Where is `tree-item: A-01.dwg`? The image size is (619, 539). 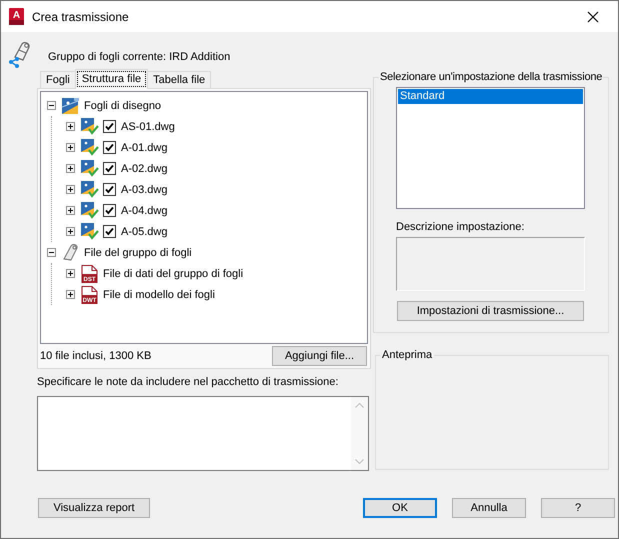 tree-item: A-01.dwg is located at coordinates (144, 148).